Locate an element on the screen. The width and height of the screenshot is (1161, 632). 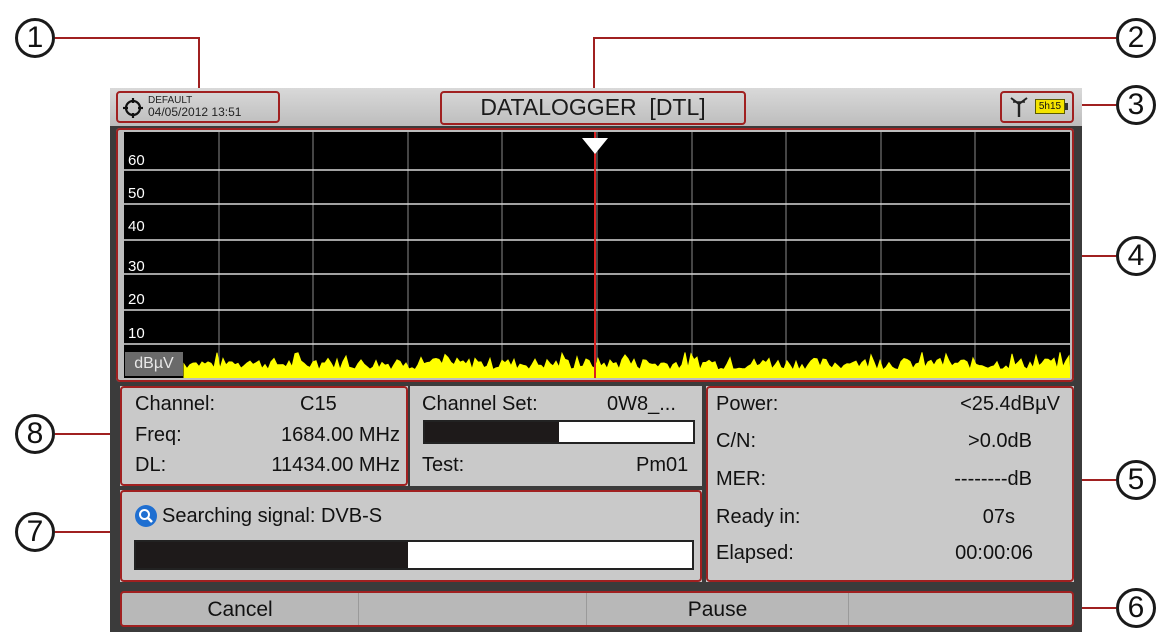
callout-8: 8 is located at coordinates (35, 434).